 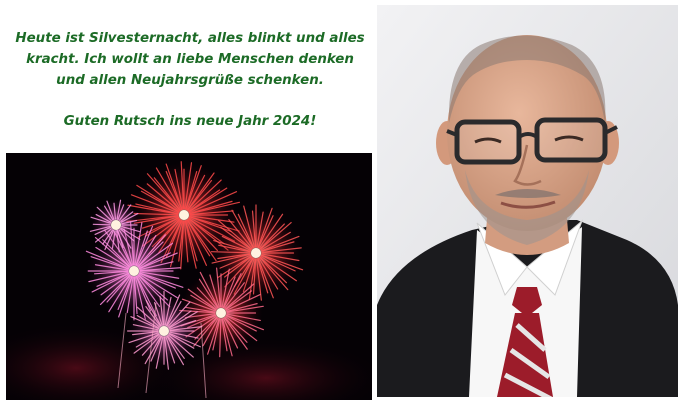 What do you see at coordinates (488, 142) in the screenshot?
I see `glasses-lens-left` at bounding box center [488, 142].